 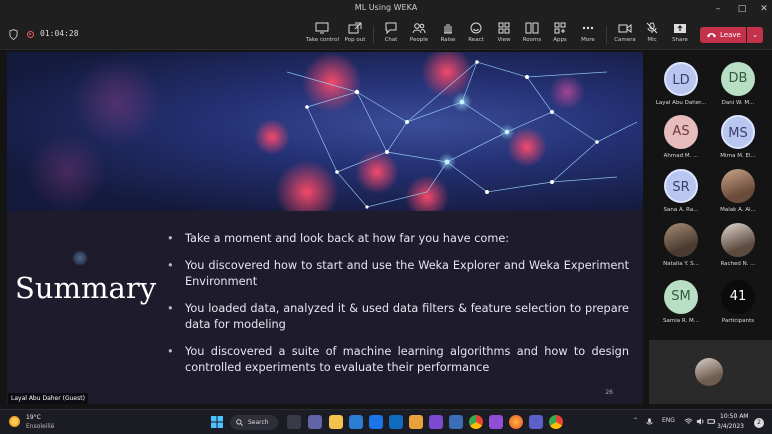 I want to click on participant-count: 41, so click(x=738, y=297).